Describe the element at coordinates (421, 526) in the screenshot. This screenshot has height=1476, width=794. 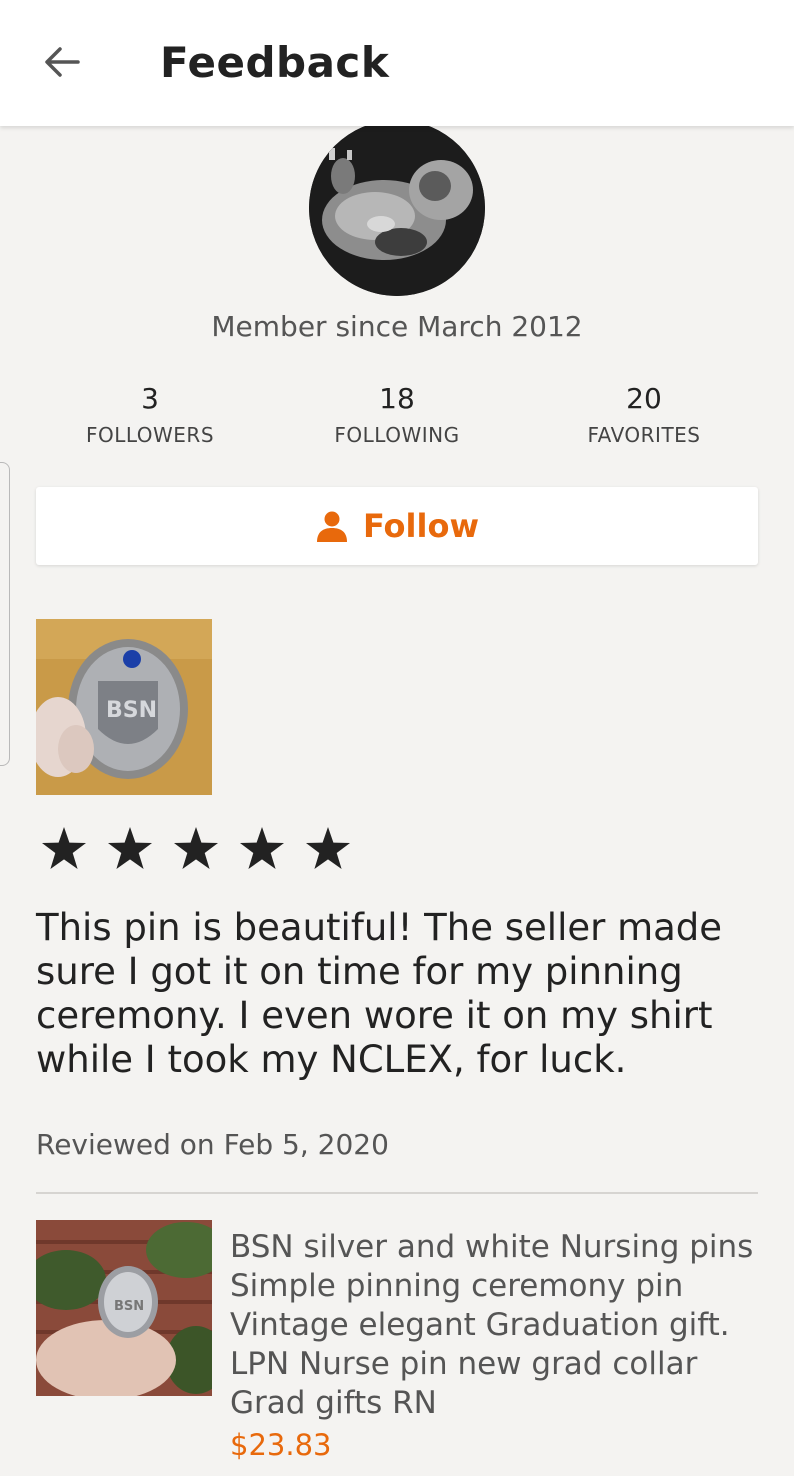
I see `follow-button-label: Follow` at that location.